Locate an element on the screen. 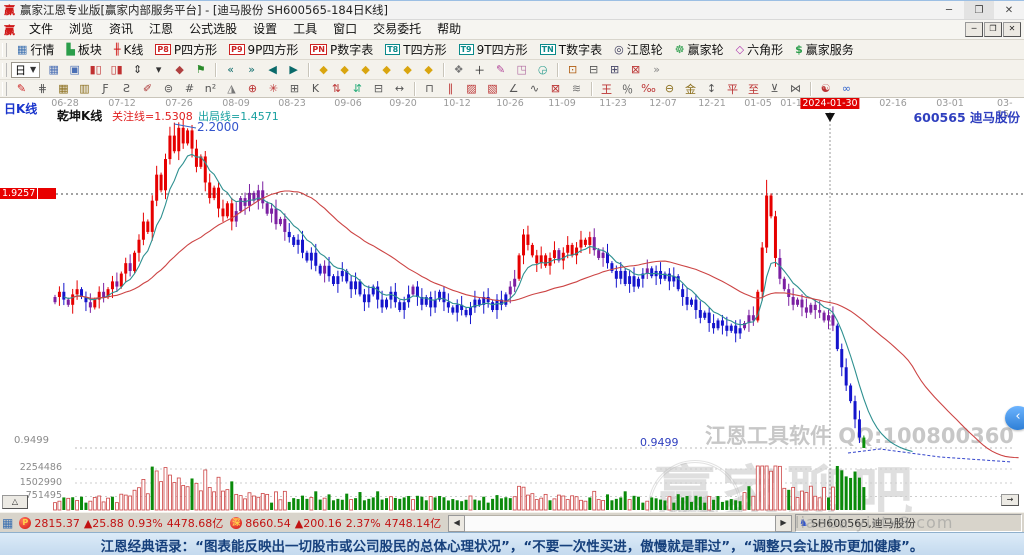  menu-item-浏览: 浏览 is located at coordinates (81, 29).